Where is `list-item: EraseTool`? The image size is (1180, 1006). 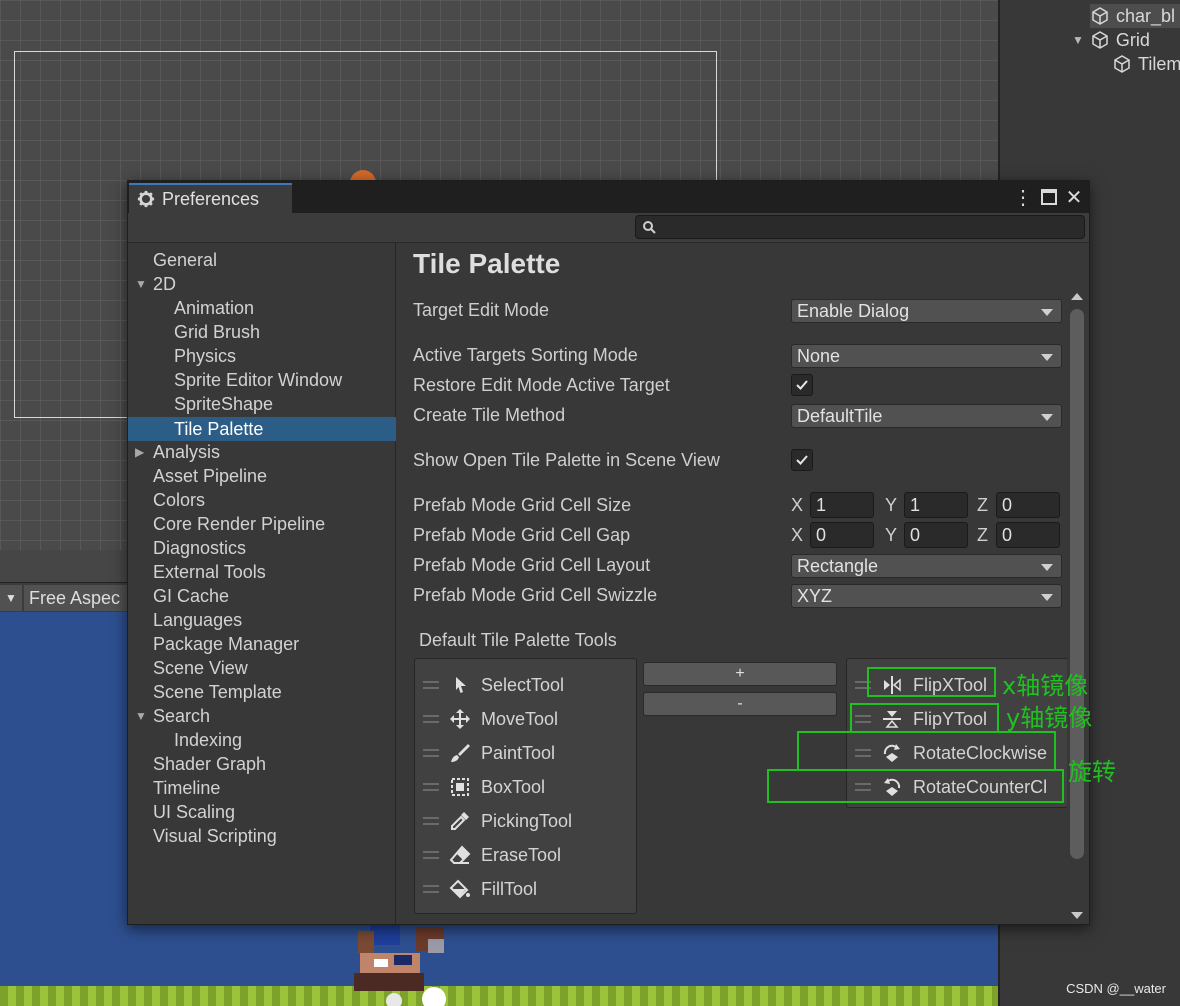
list-item: EraseTool is located at coordinates (525, 855).